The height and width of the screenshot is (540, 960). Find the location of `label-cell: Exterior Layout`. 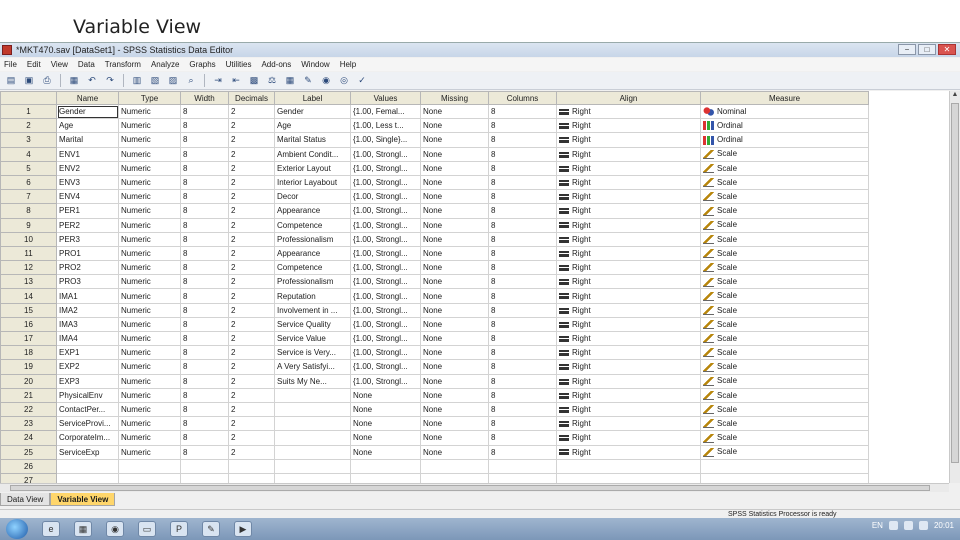

label-cell: Exterior Layout is located at coordinates (312, 168).